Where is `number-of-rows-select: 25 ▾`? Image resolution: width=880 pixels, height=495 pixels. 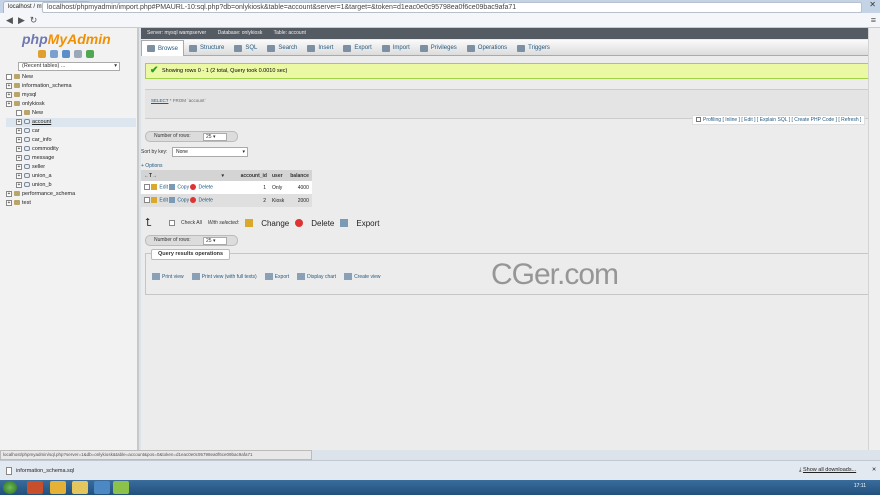 number-of-rows-select: 25 ▾ is located at coordinates (215, 137).